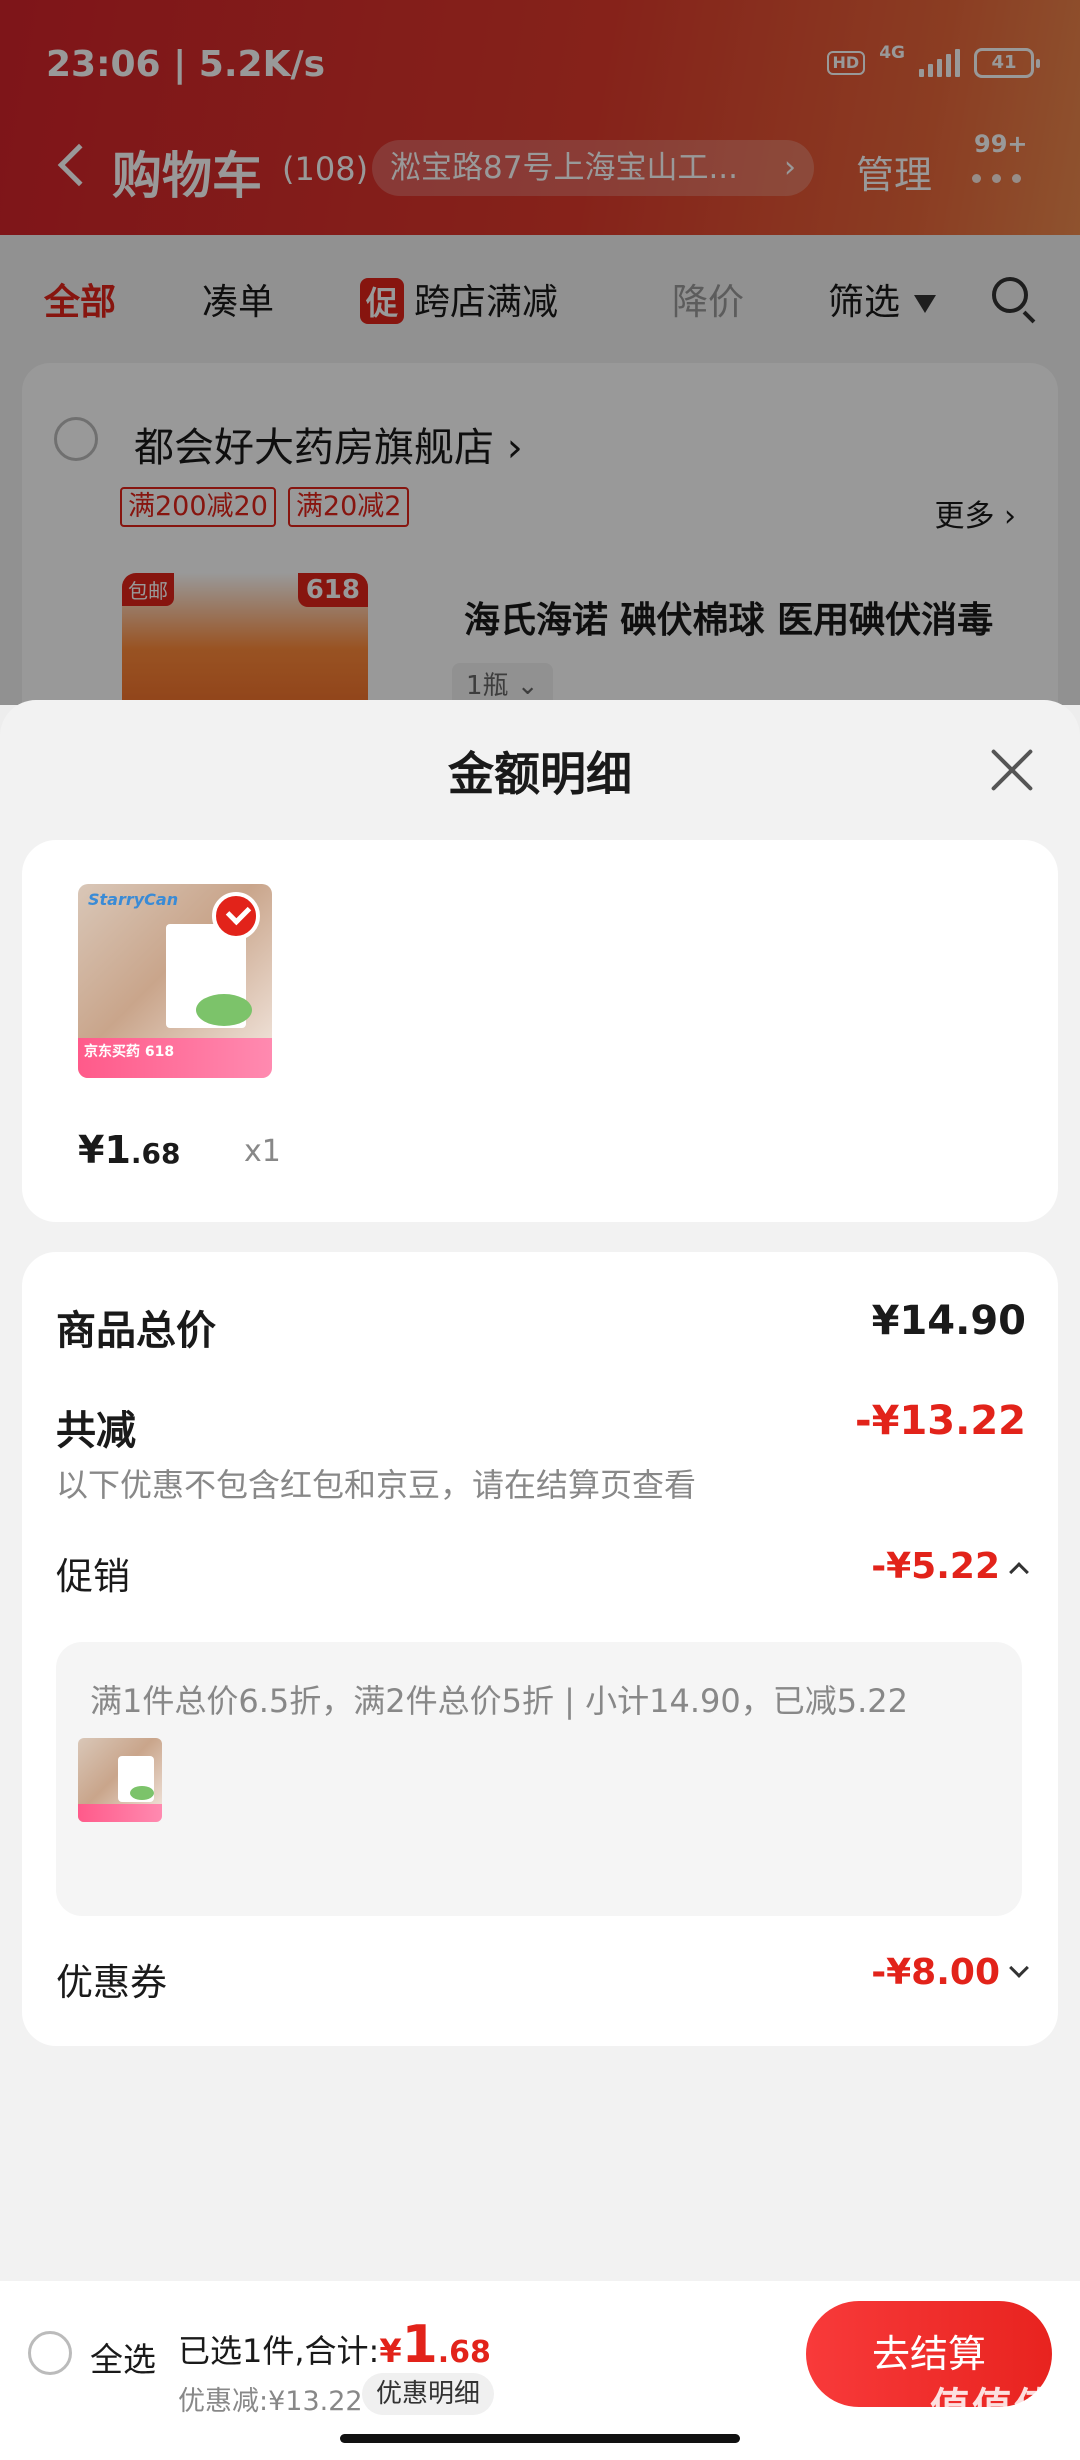 The height and width of the screenshot is (2460, 1080). What do you see at coordinates (935, 1972) in the screenshot?
I see `coupon-value: -¥8.00` at bounding box center [935, 1972].